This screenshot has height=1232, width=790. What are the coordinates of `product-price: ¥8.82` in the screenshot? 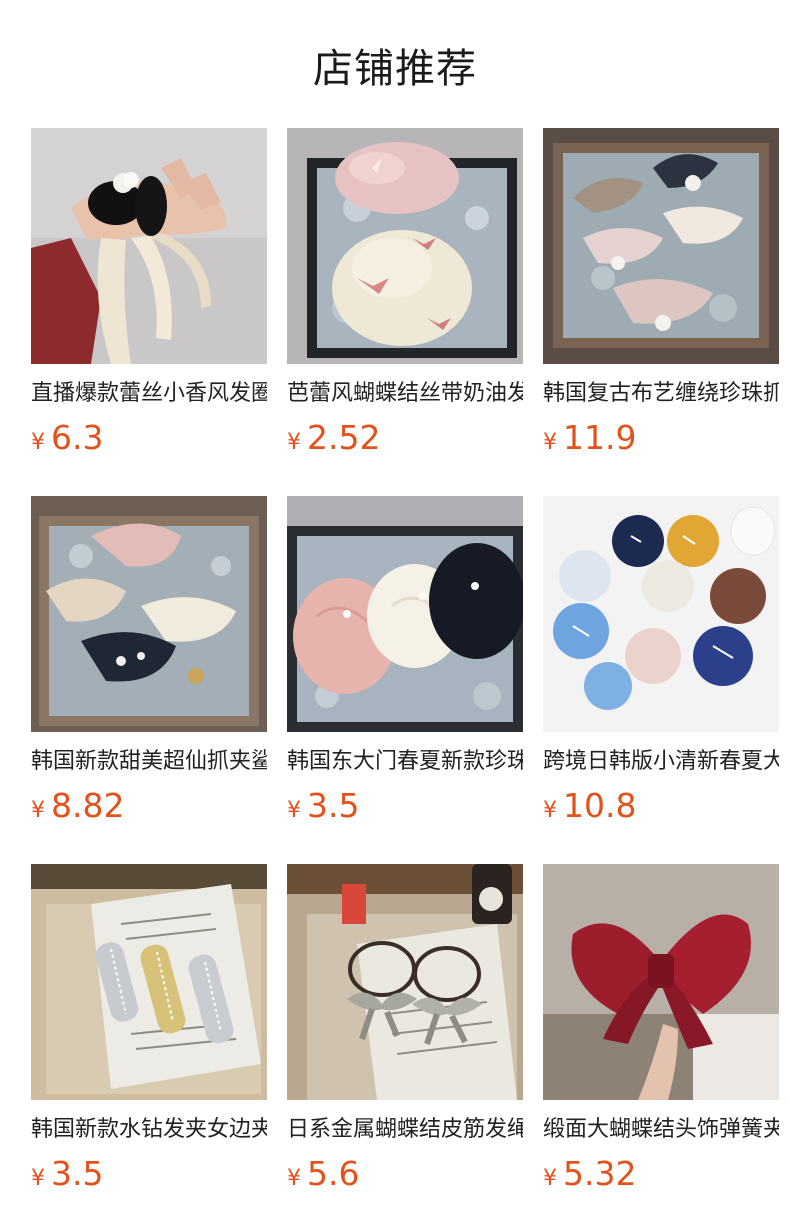 It's located at (77, 806).